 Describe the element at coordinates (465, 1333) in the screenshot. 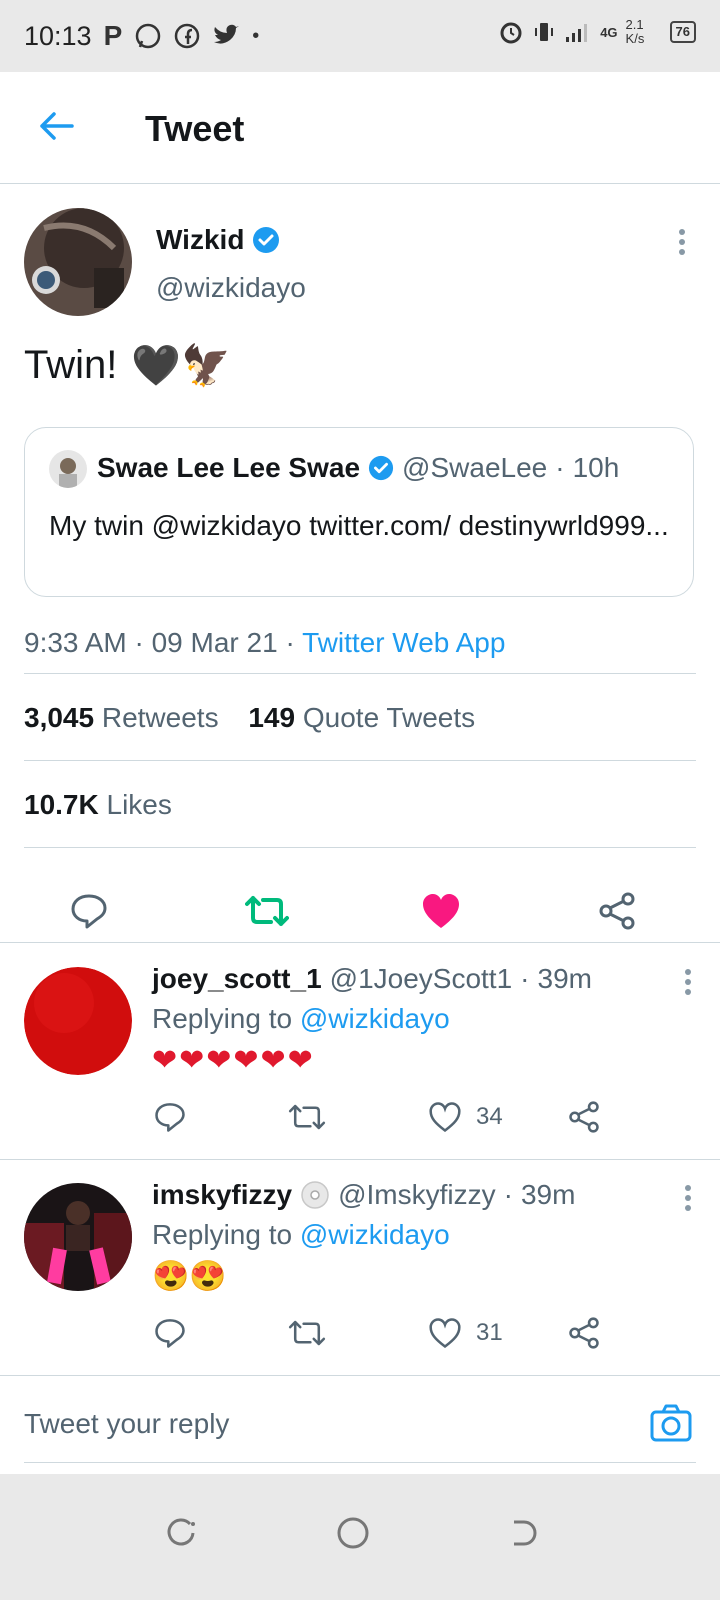

I see `like-stat: 31` at that location.